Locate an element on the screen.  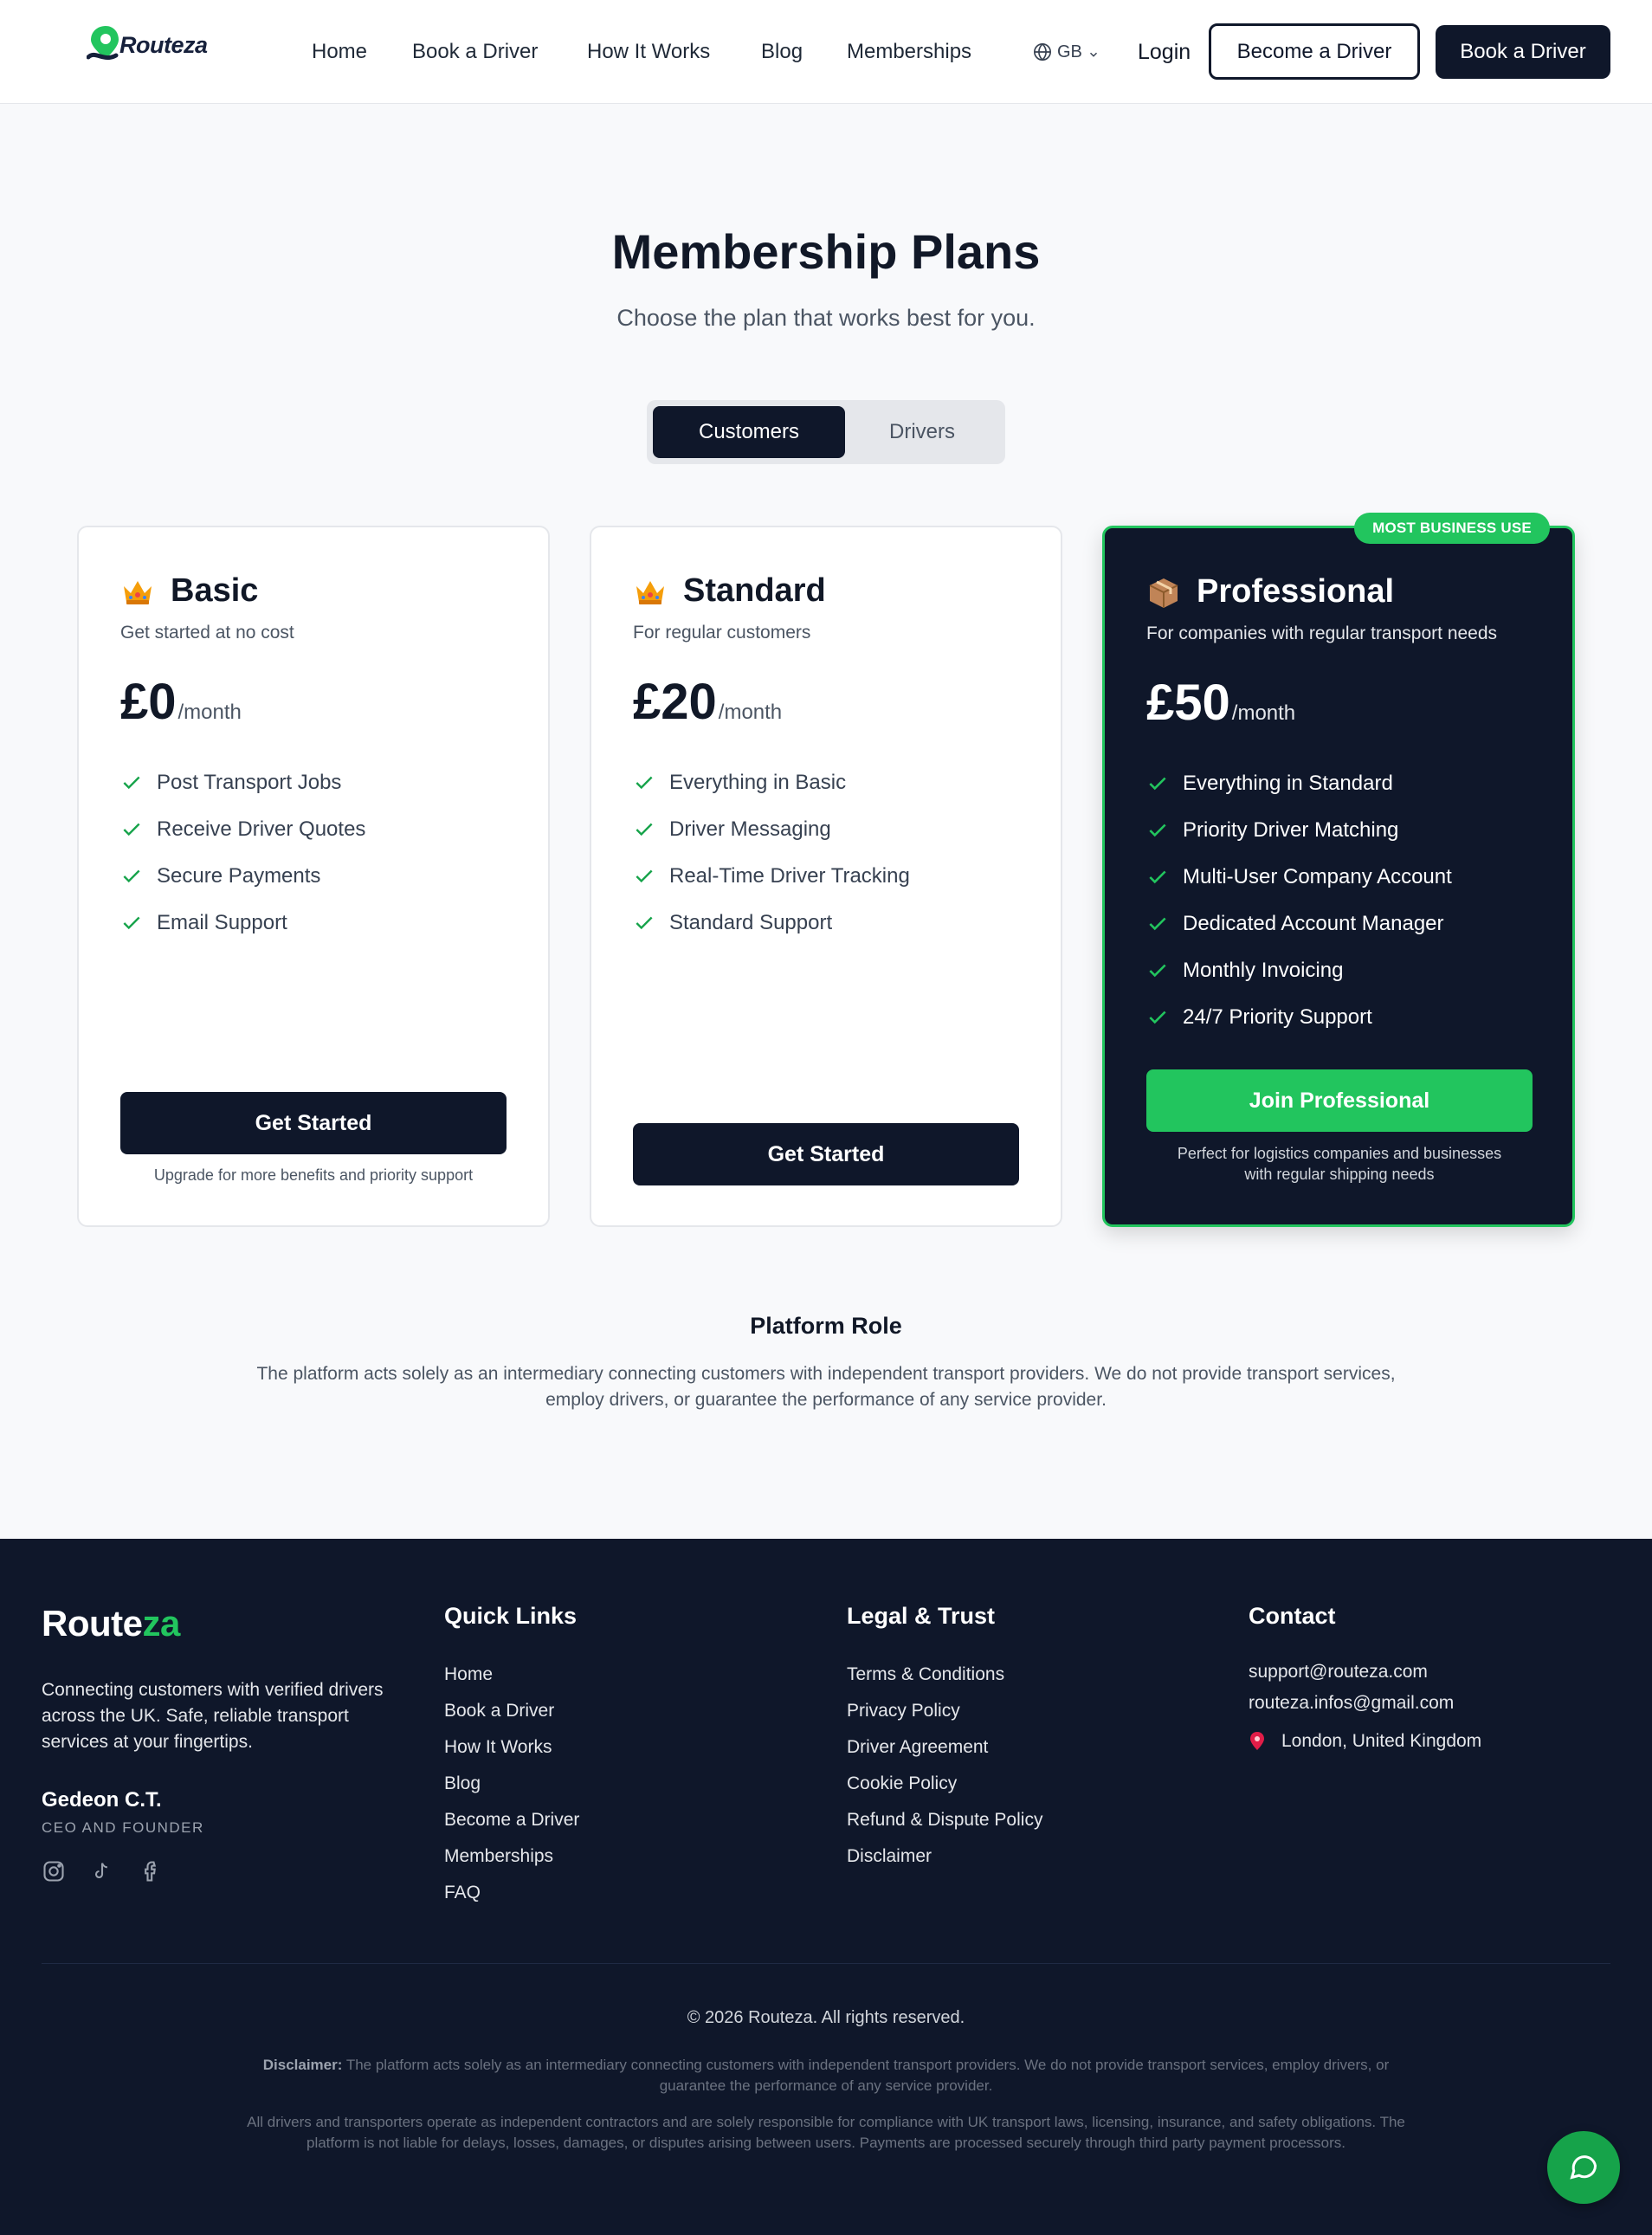
audience-toggle: Customers Drivers is located at coordinates (826, 432).